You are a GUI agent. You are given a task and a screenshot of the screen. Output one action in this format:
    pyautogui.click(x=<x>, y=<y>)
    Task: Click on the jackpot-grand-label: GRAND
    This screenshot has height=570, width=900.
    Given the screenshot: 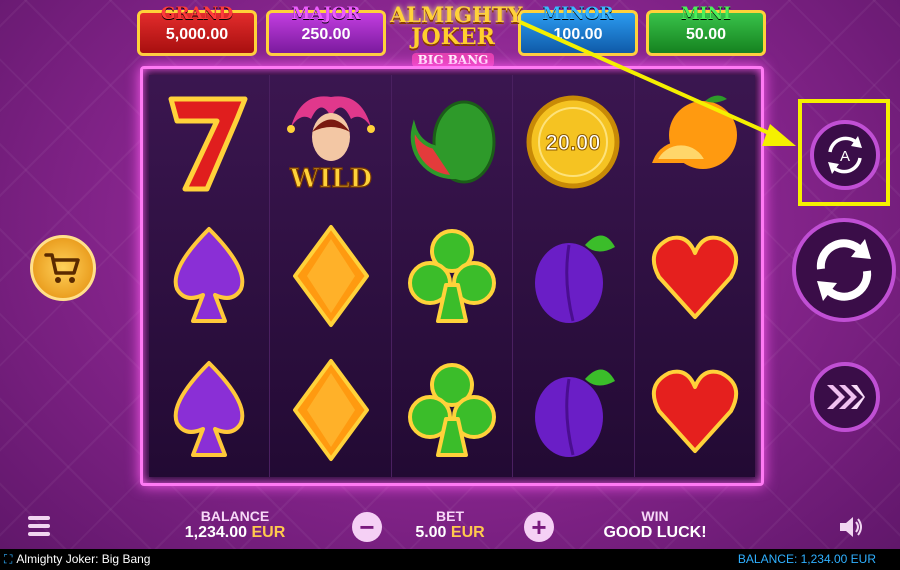 What is the action you would take?
    pyautogui.click(x=197, y=14)
    